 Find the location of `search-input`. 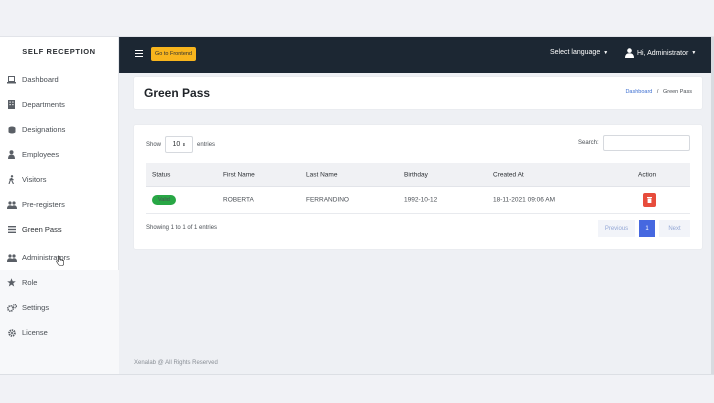

search-input is located at coordinates (646, 143).